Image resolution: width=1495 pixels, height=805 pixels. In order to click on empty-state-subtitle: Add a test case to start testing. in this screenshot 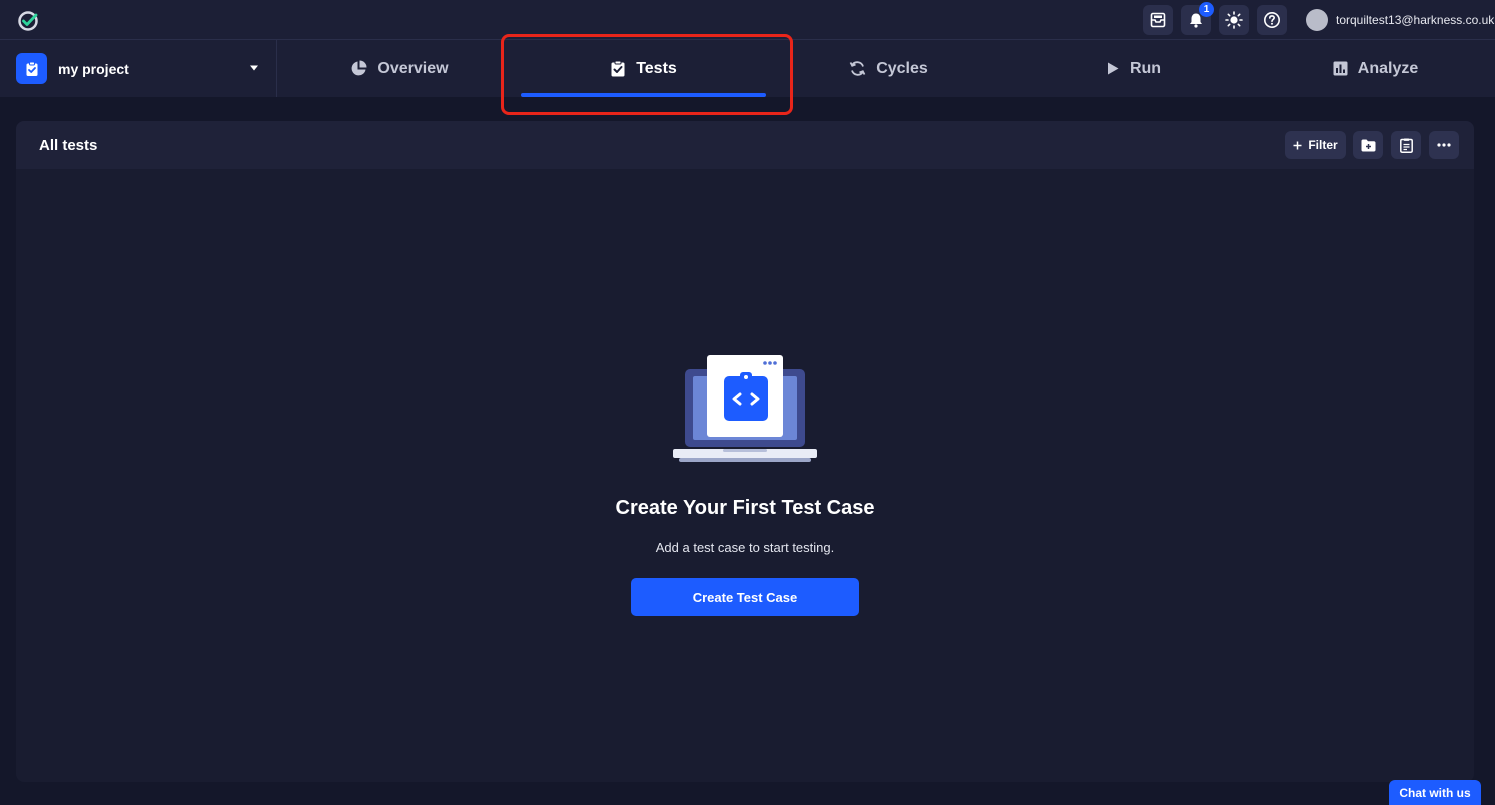, I will do `click(745, 547)`.